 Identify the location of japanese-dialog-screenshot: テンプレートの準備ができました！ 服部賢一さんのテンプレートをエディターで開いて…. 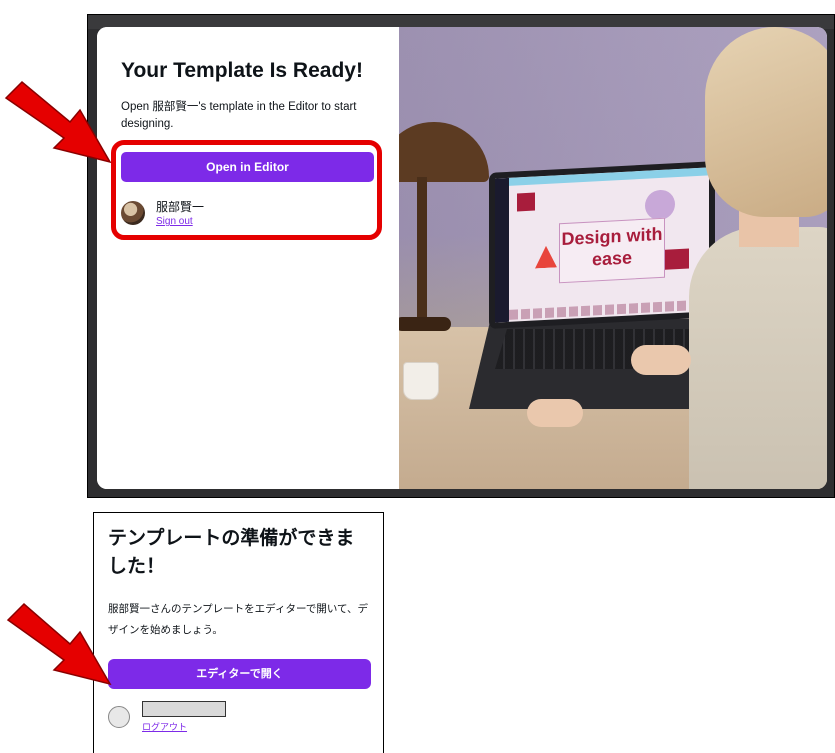
(238, 632).